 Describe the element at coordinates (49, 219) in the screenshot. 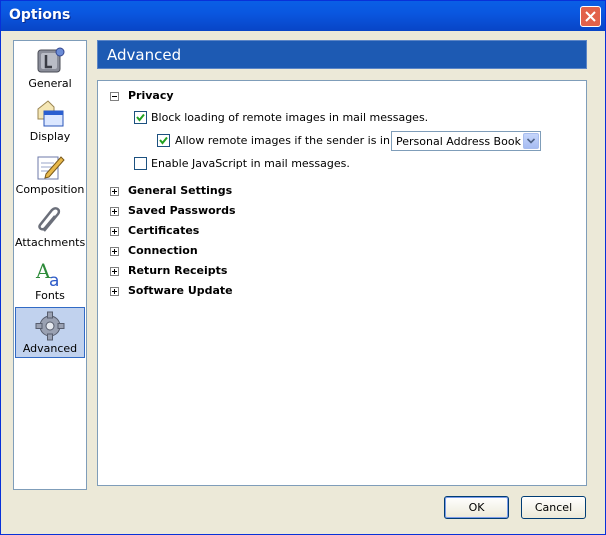

I see `paperclip-icon` at that location.